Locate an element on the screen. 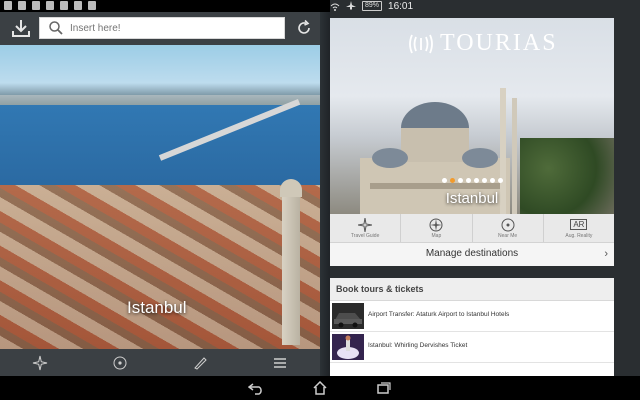 The height and width of the screenshot is (400, 640). city-label: Istanbul is located at coordinates (157, 307).